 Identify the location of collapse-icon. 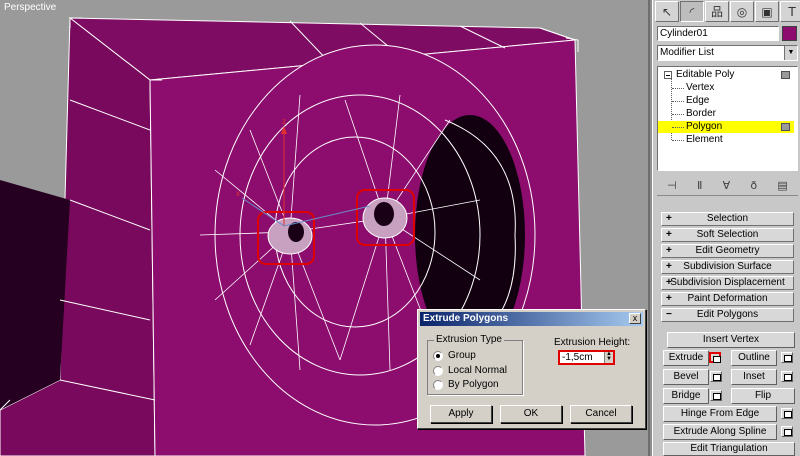
(668, 75).